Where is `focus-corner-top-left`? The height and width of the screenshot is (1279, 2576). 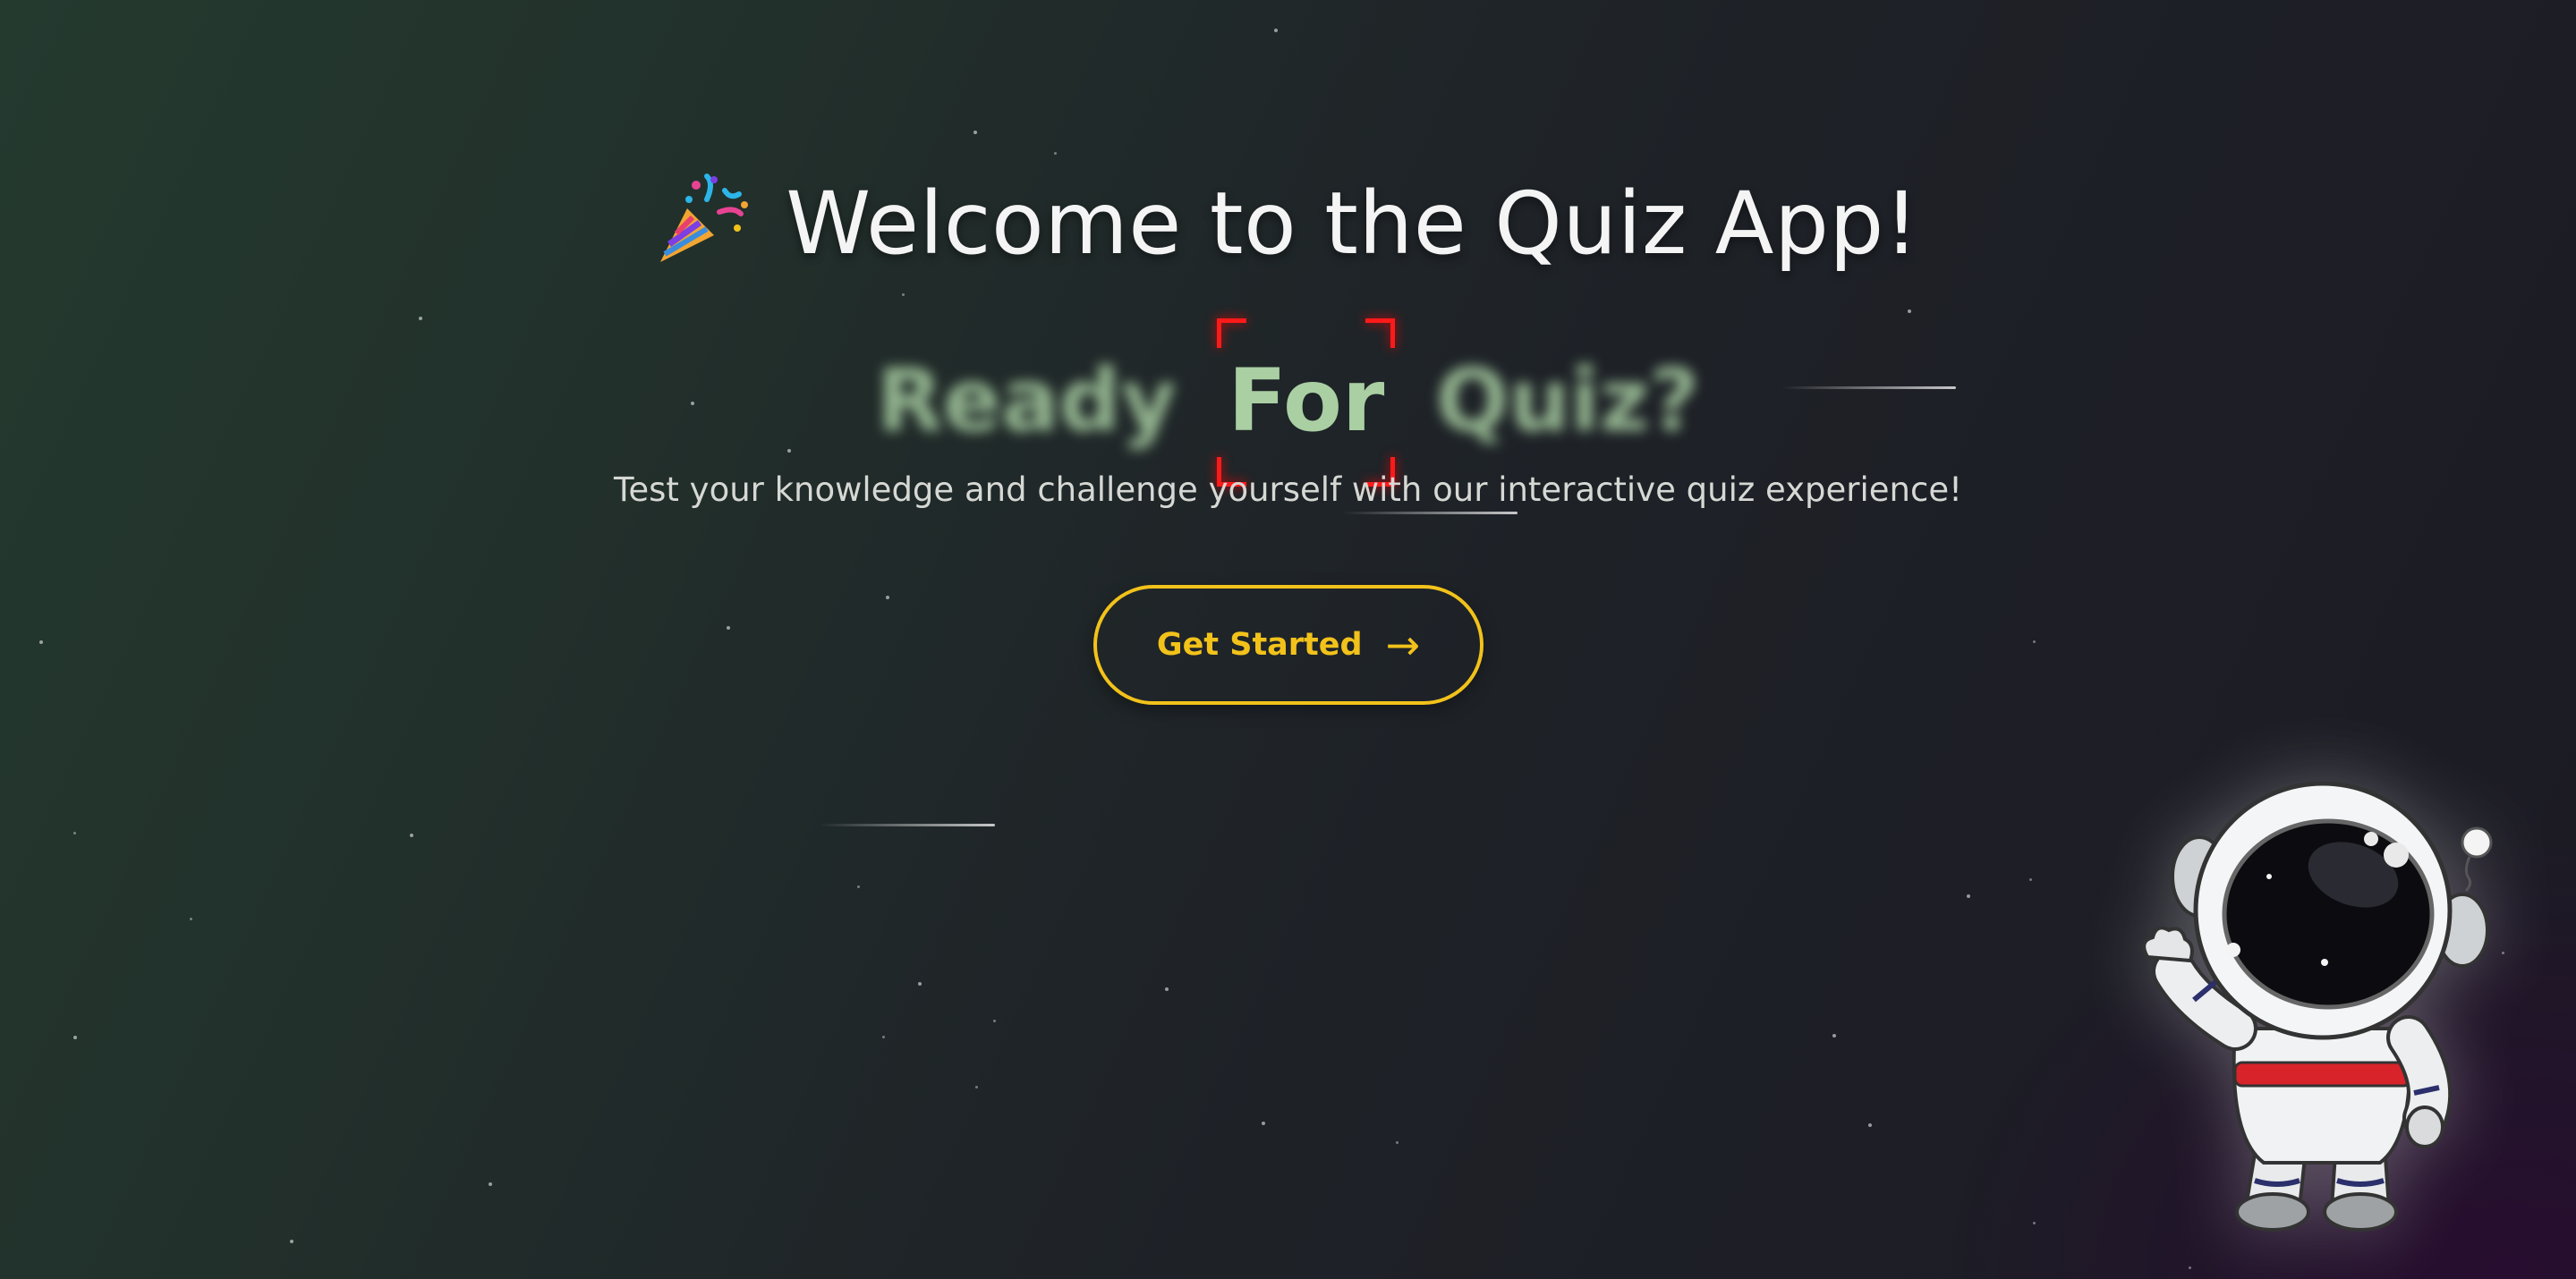
focus-corner-top-left is located at coordinates (1232, 333).